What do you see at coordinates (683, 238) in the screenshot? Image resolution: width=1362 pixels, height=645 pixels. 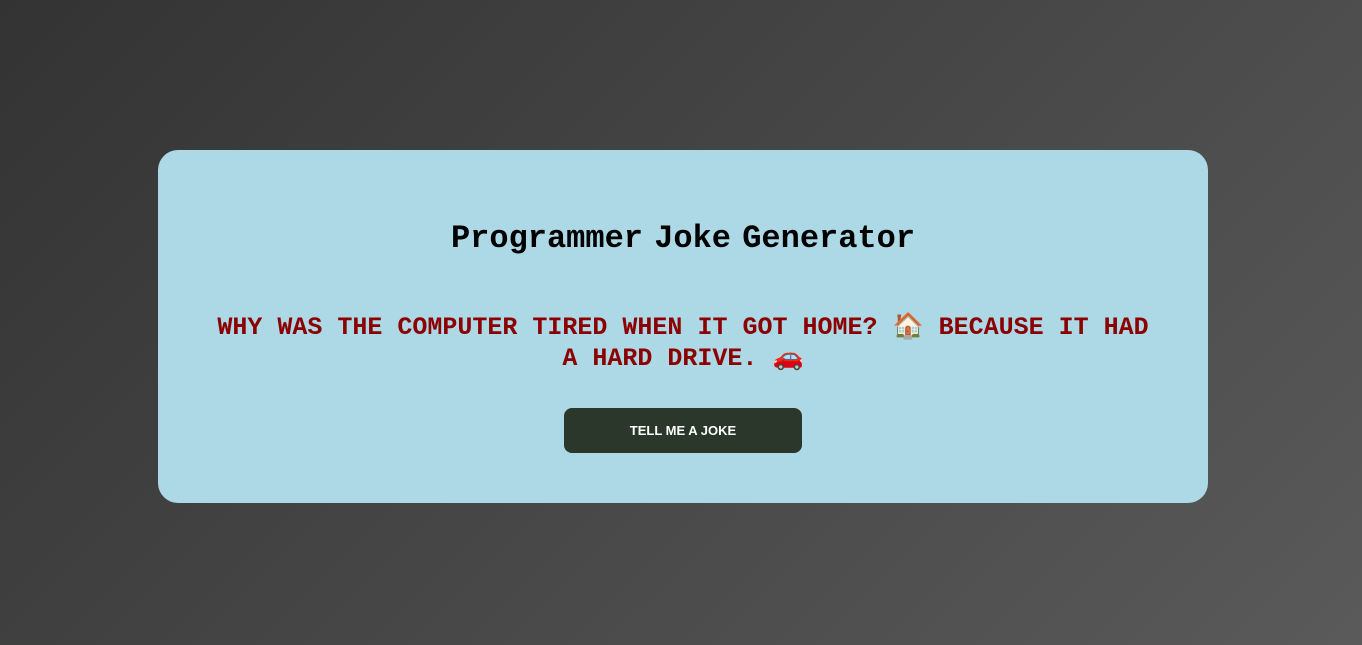 I see `page-title: Programmer Joke Generator` at bounding box center [683, 238].